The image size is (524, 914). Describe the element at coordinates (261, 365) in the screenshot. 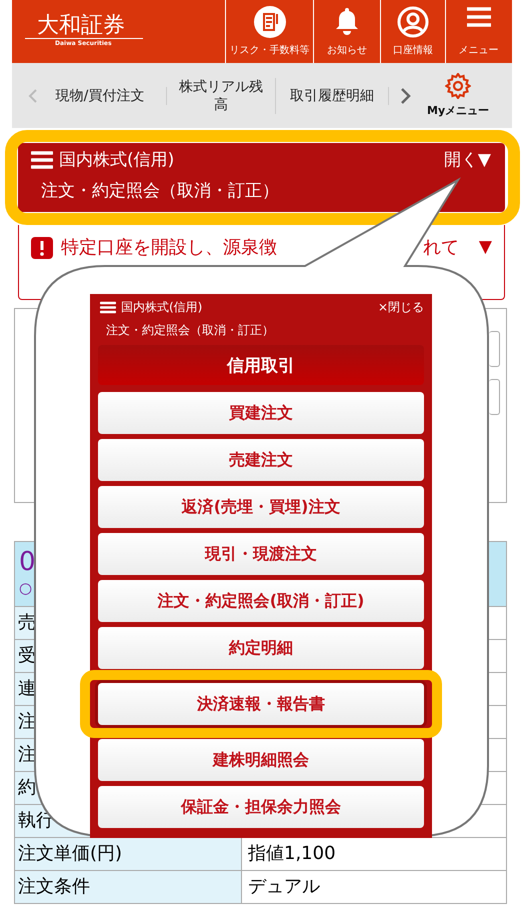

I see `section-heading: 信用取引` at that location.